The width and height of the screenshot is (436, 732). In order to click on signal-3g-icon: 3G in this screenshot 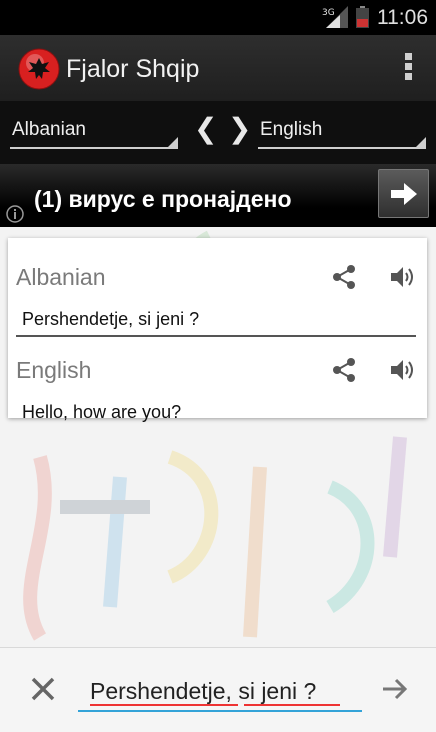, I will do `click(335, 17)`.